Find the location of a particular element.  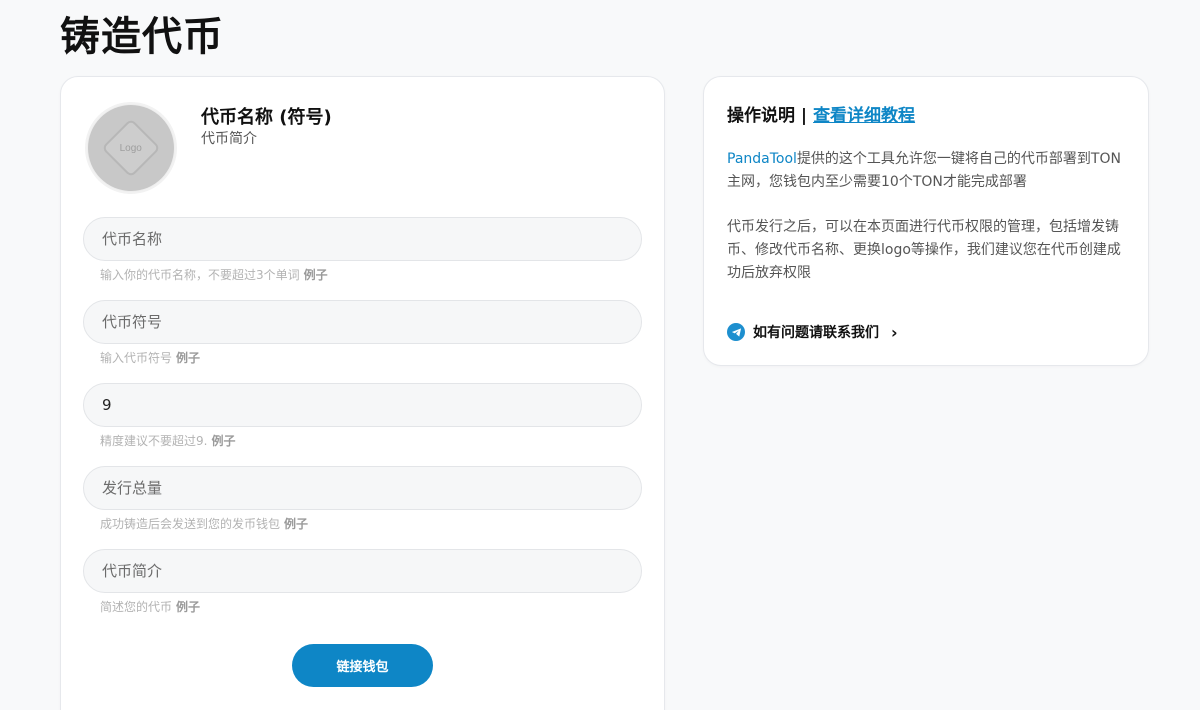

token-symbol-hint: 输入代币符号 例子 is located at coordinates (150, 357).